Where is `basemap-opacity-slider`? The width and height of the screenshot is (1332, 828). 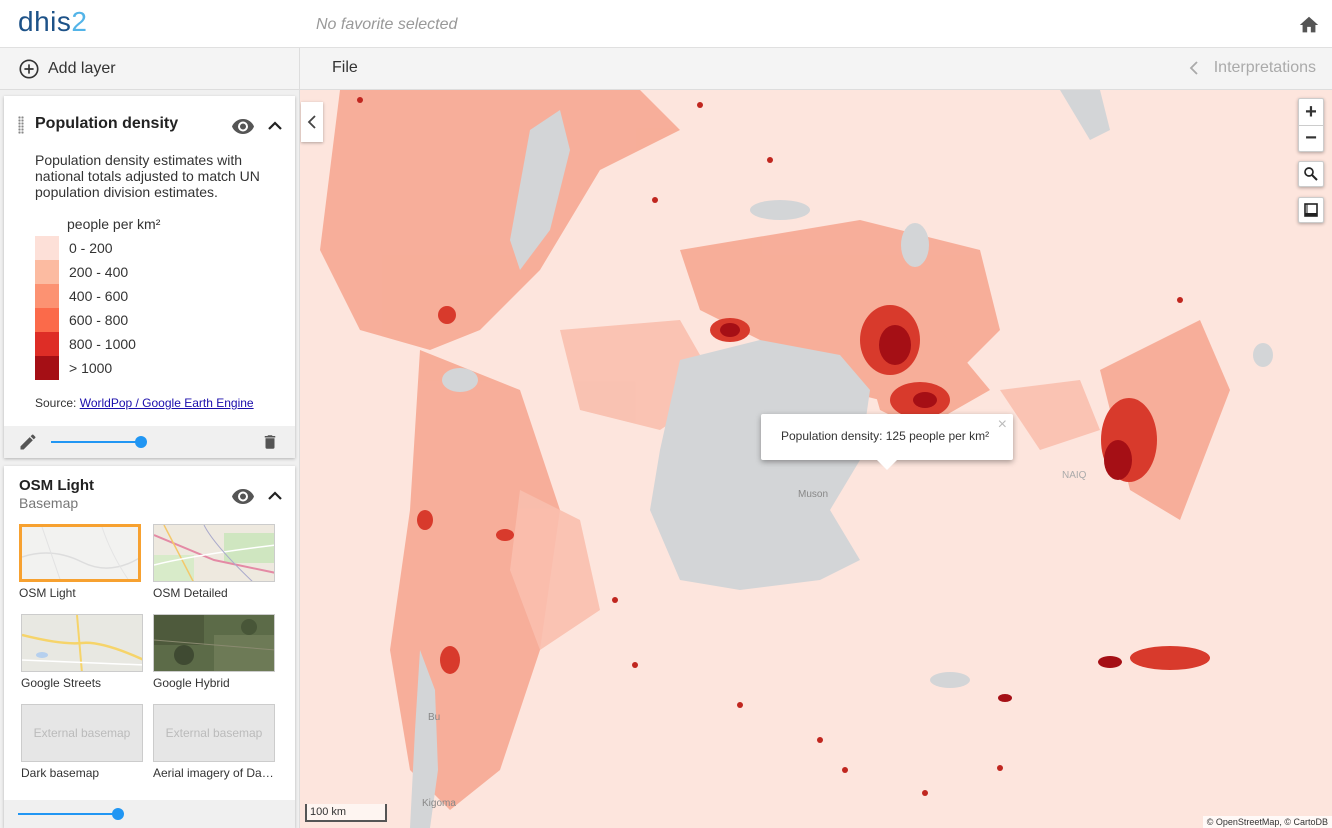 basemap-opacity-slider is located at coordinates (73, 814).